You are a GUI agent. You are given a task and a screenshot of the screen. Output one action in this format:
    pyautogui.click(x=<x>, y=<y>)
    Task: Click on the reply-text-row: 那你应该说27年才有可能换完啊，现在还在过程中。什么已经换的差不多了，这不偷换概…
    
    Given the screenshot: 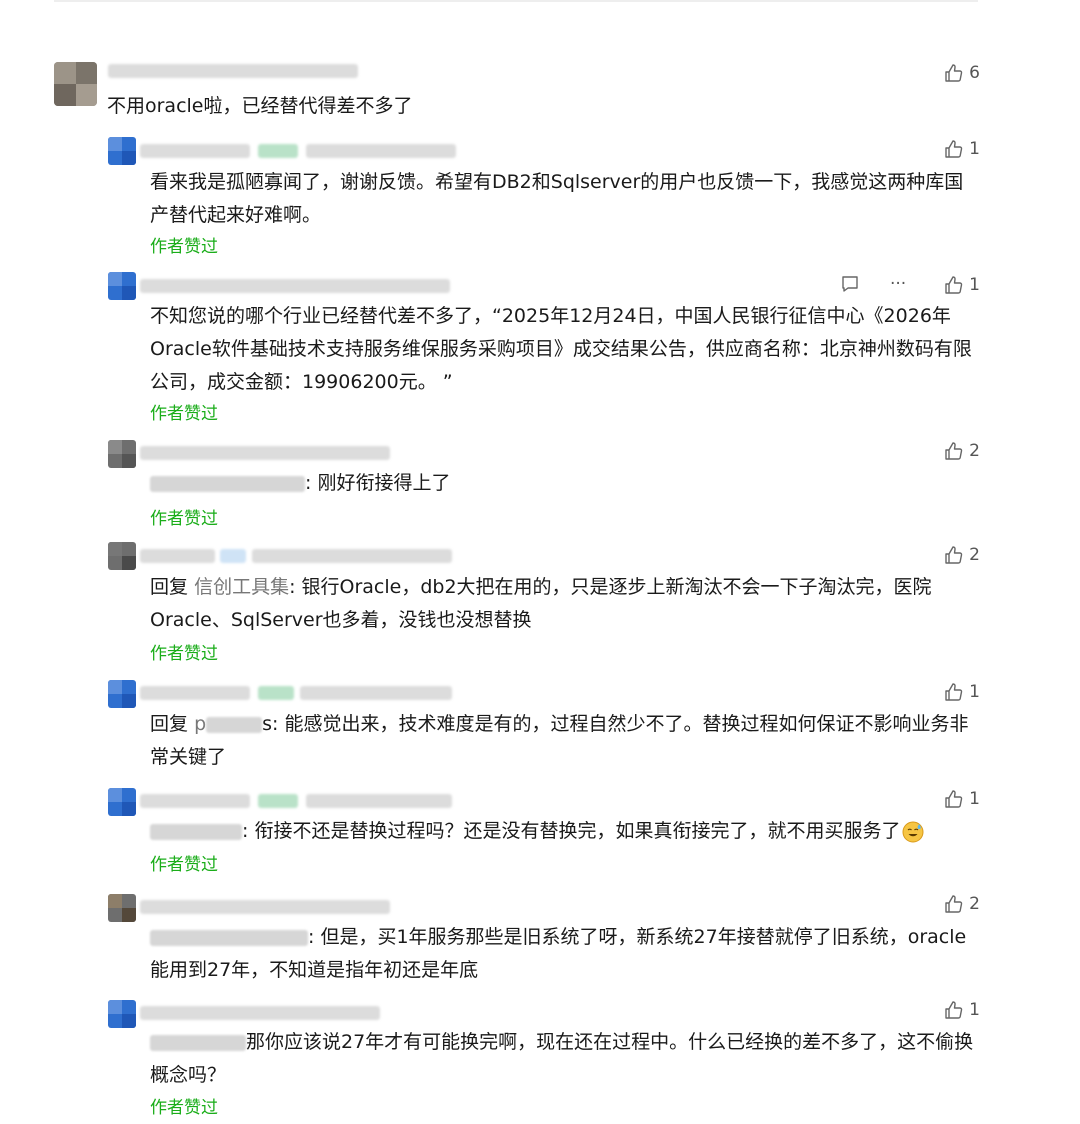 What is the action you would take?
    pyautogui.click(x=565, y=1059)
    